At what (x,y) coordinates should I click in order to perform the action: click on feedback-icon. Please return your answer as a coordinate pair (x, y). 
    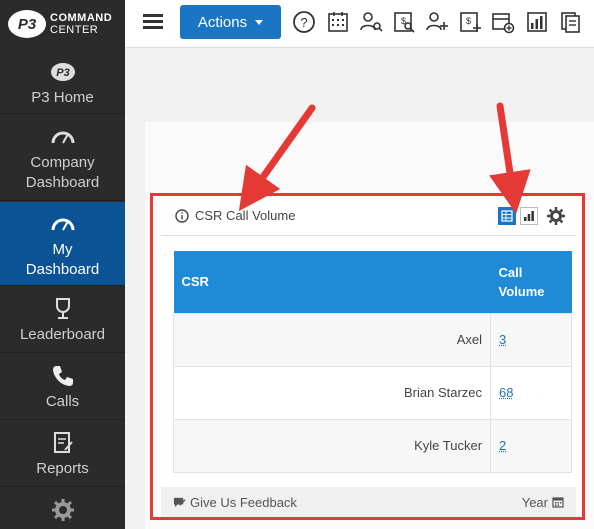
    Looking at the image, I should click on (179, 502).